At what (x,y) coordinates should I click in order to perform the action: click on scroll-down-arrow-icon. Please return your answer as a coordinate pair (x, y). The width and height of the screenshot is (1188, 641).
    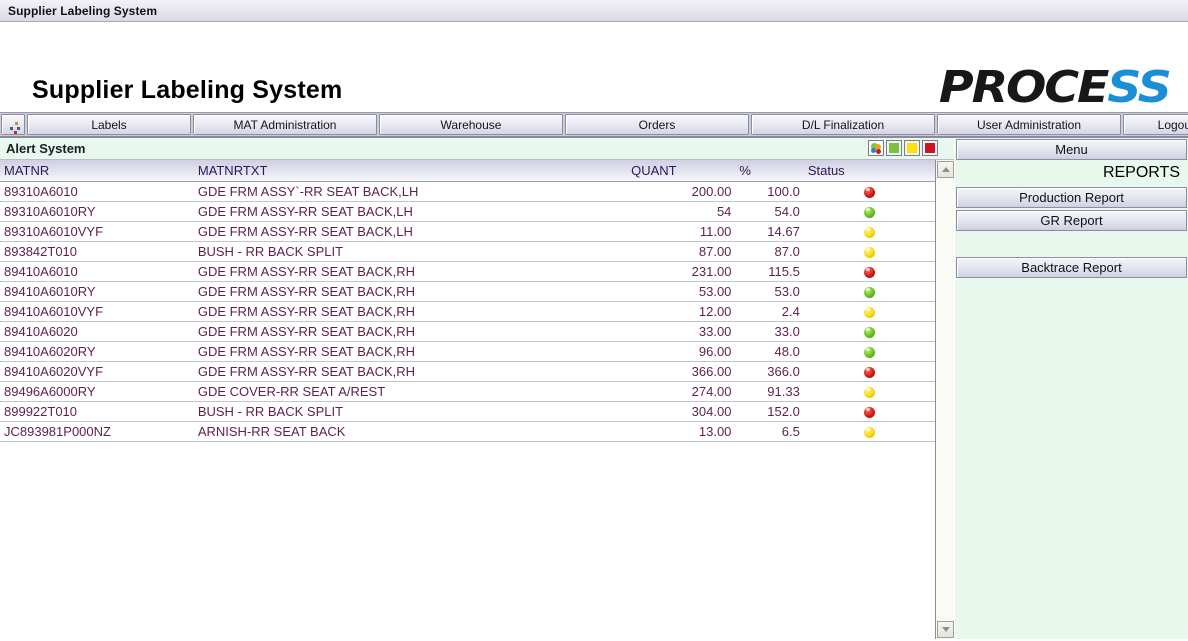
    Looking at the image, I should click on (945, 629).